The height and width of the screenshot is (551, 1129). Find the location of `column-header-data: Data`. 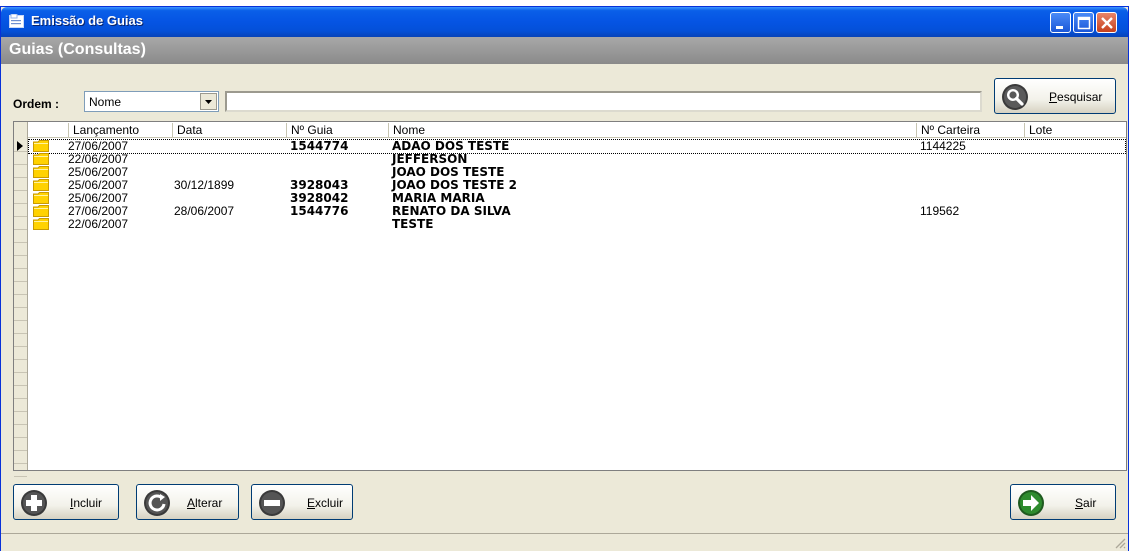

column-header-data: Data is located at coordinates (187, 130).